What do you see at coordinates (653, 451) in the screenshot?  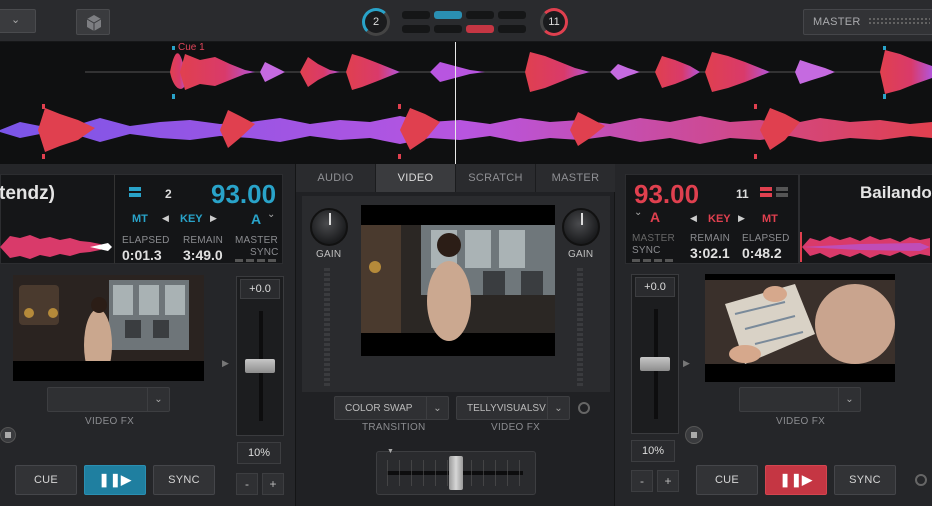 I see `right-pitch-range: 10%` at bounding box center [653, 451].